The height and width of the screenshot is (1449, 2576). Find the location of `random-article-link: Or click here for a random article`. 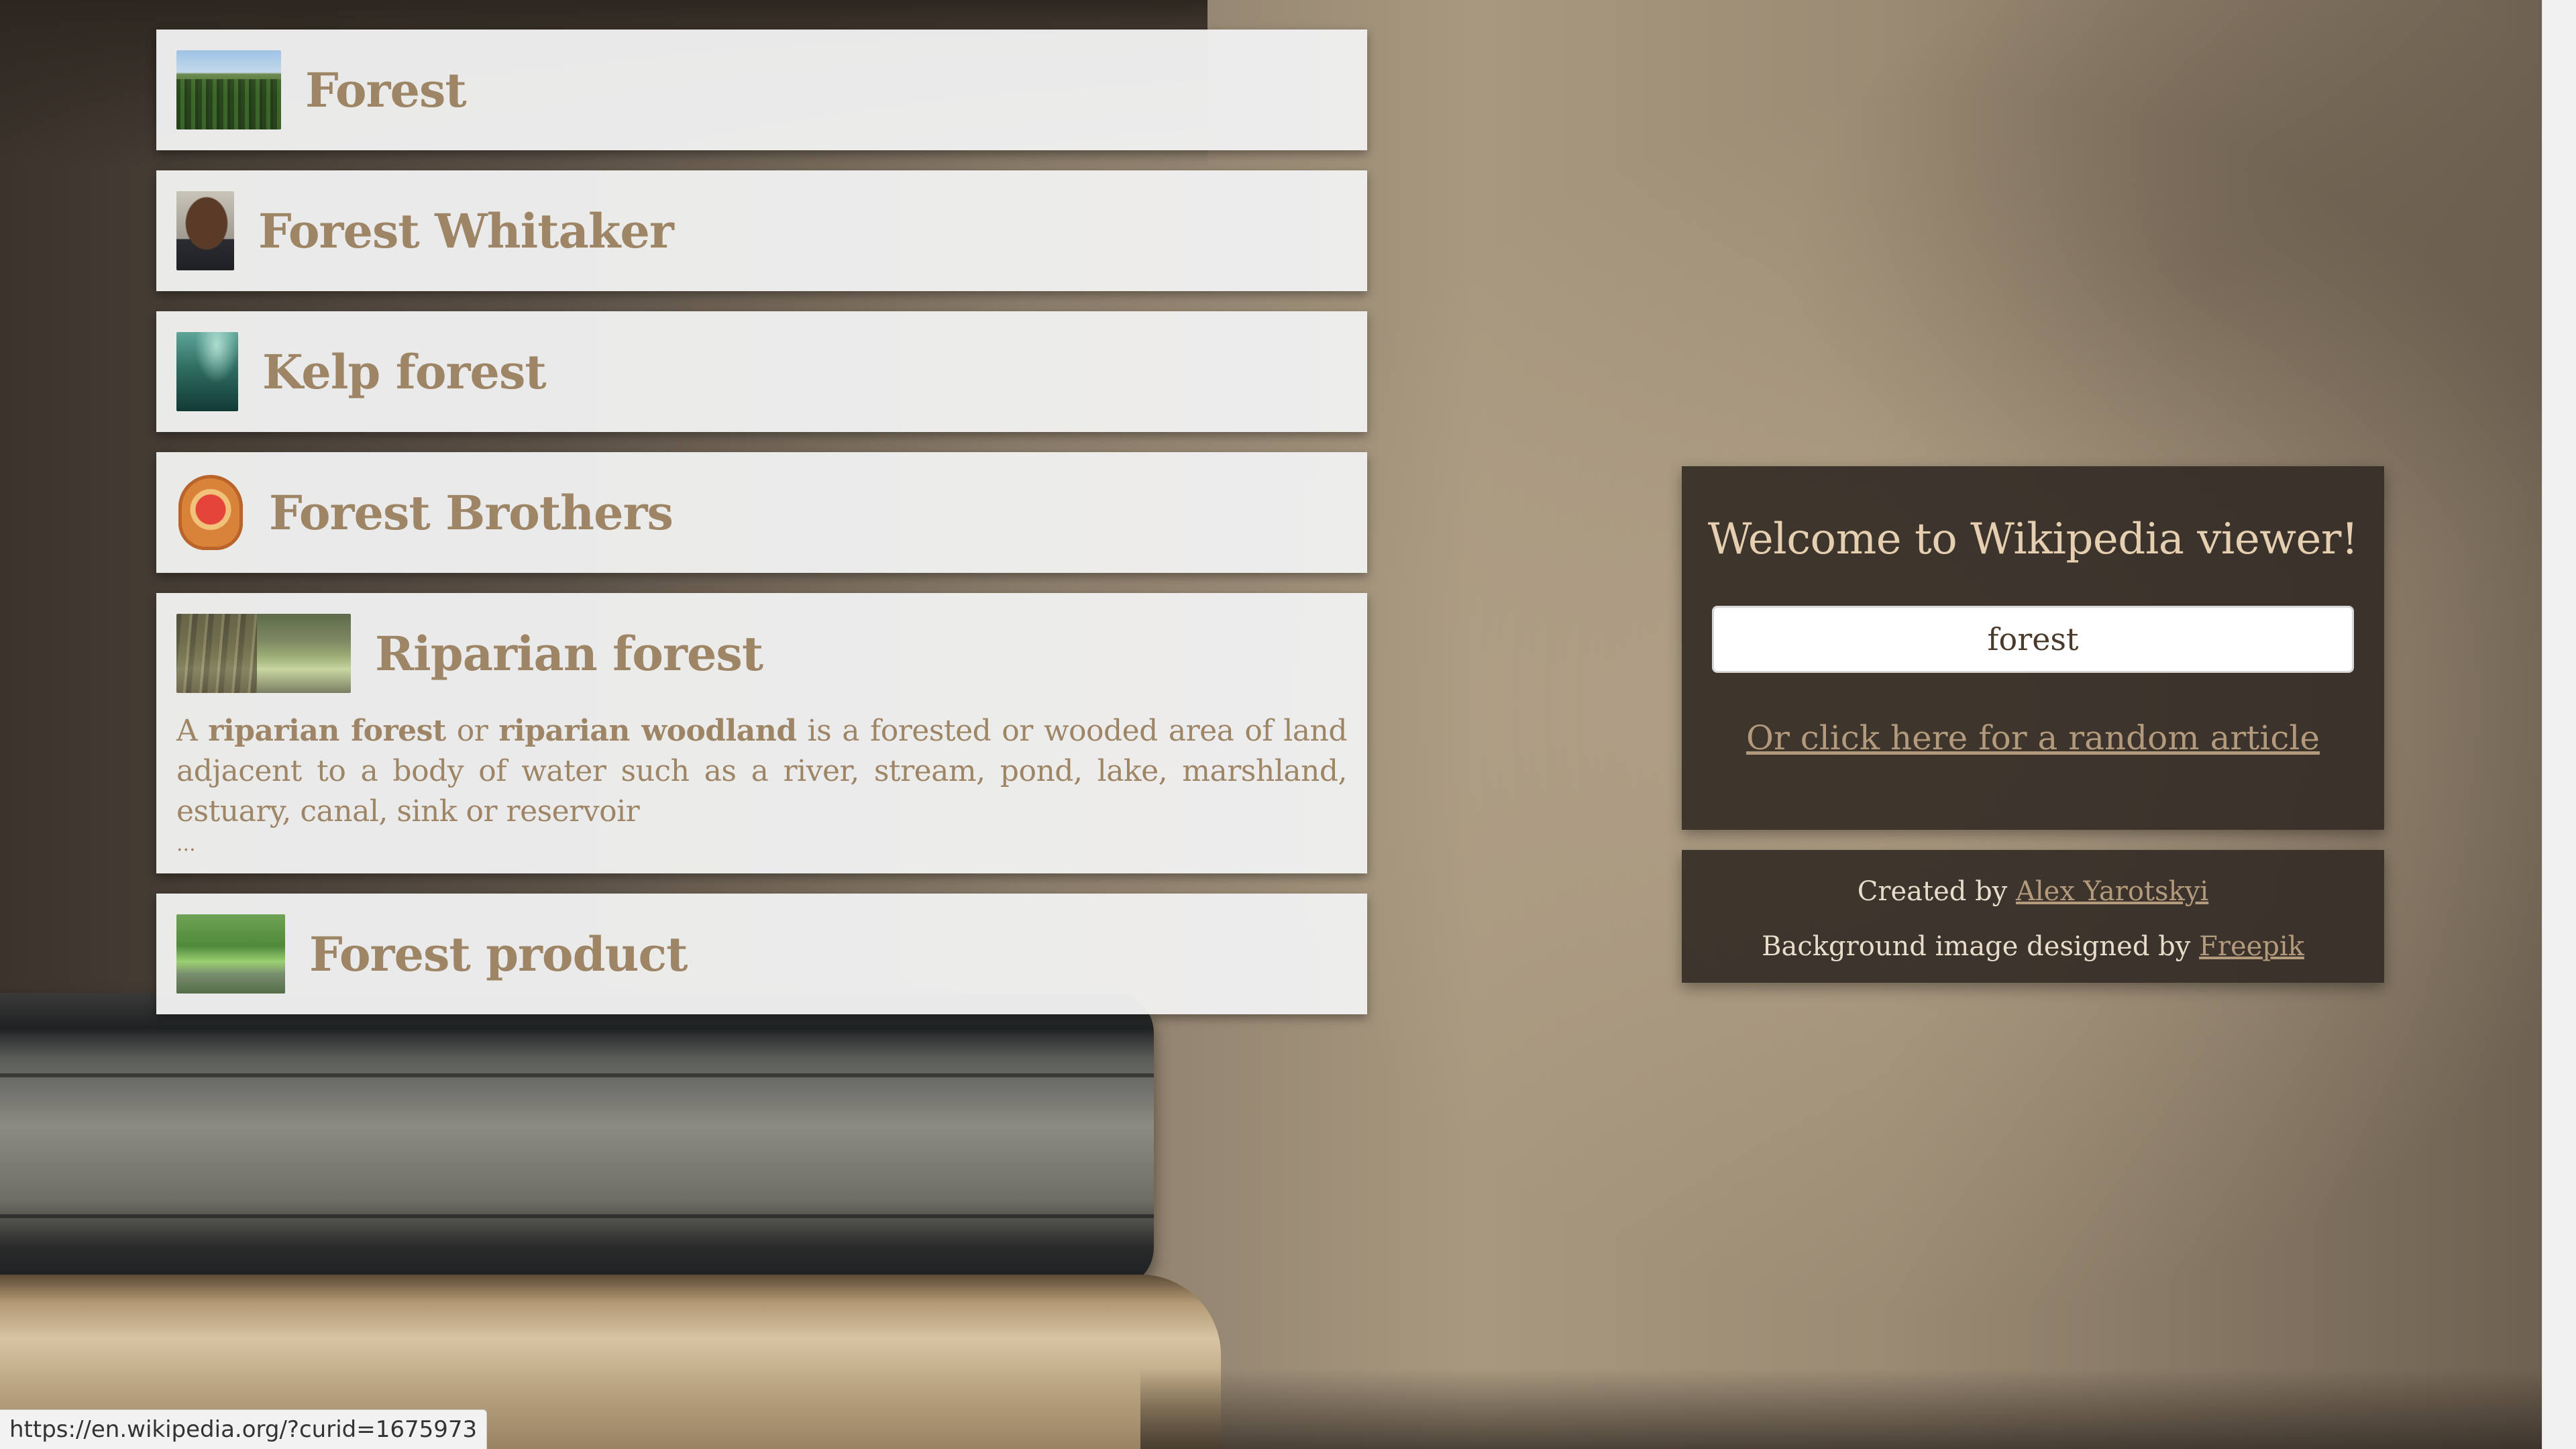

random-article-link: Or click here for a random article is located at coordinates (2033, 737).